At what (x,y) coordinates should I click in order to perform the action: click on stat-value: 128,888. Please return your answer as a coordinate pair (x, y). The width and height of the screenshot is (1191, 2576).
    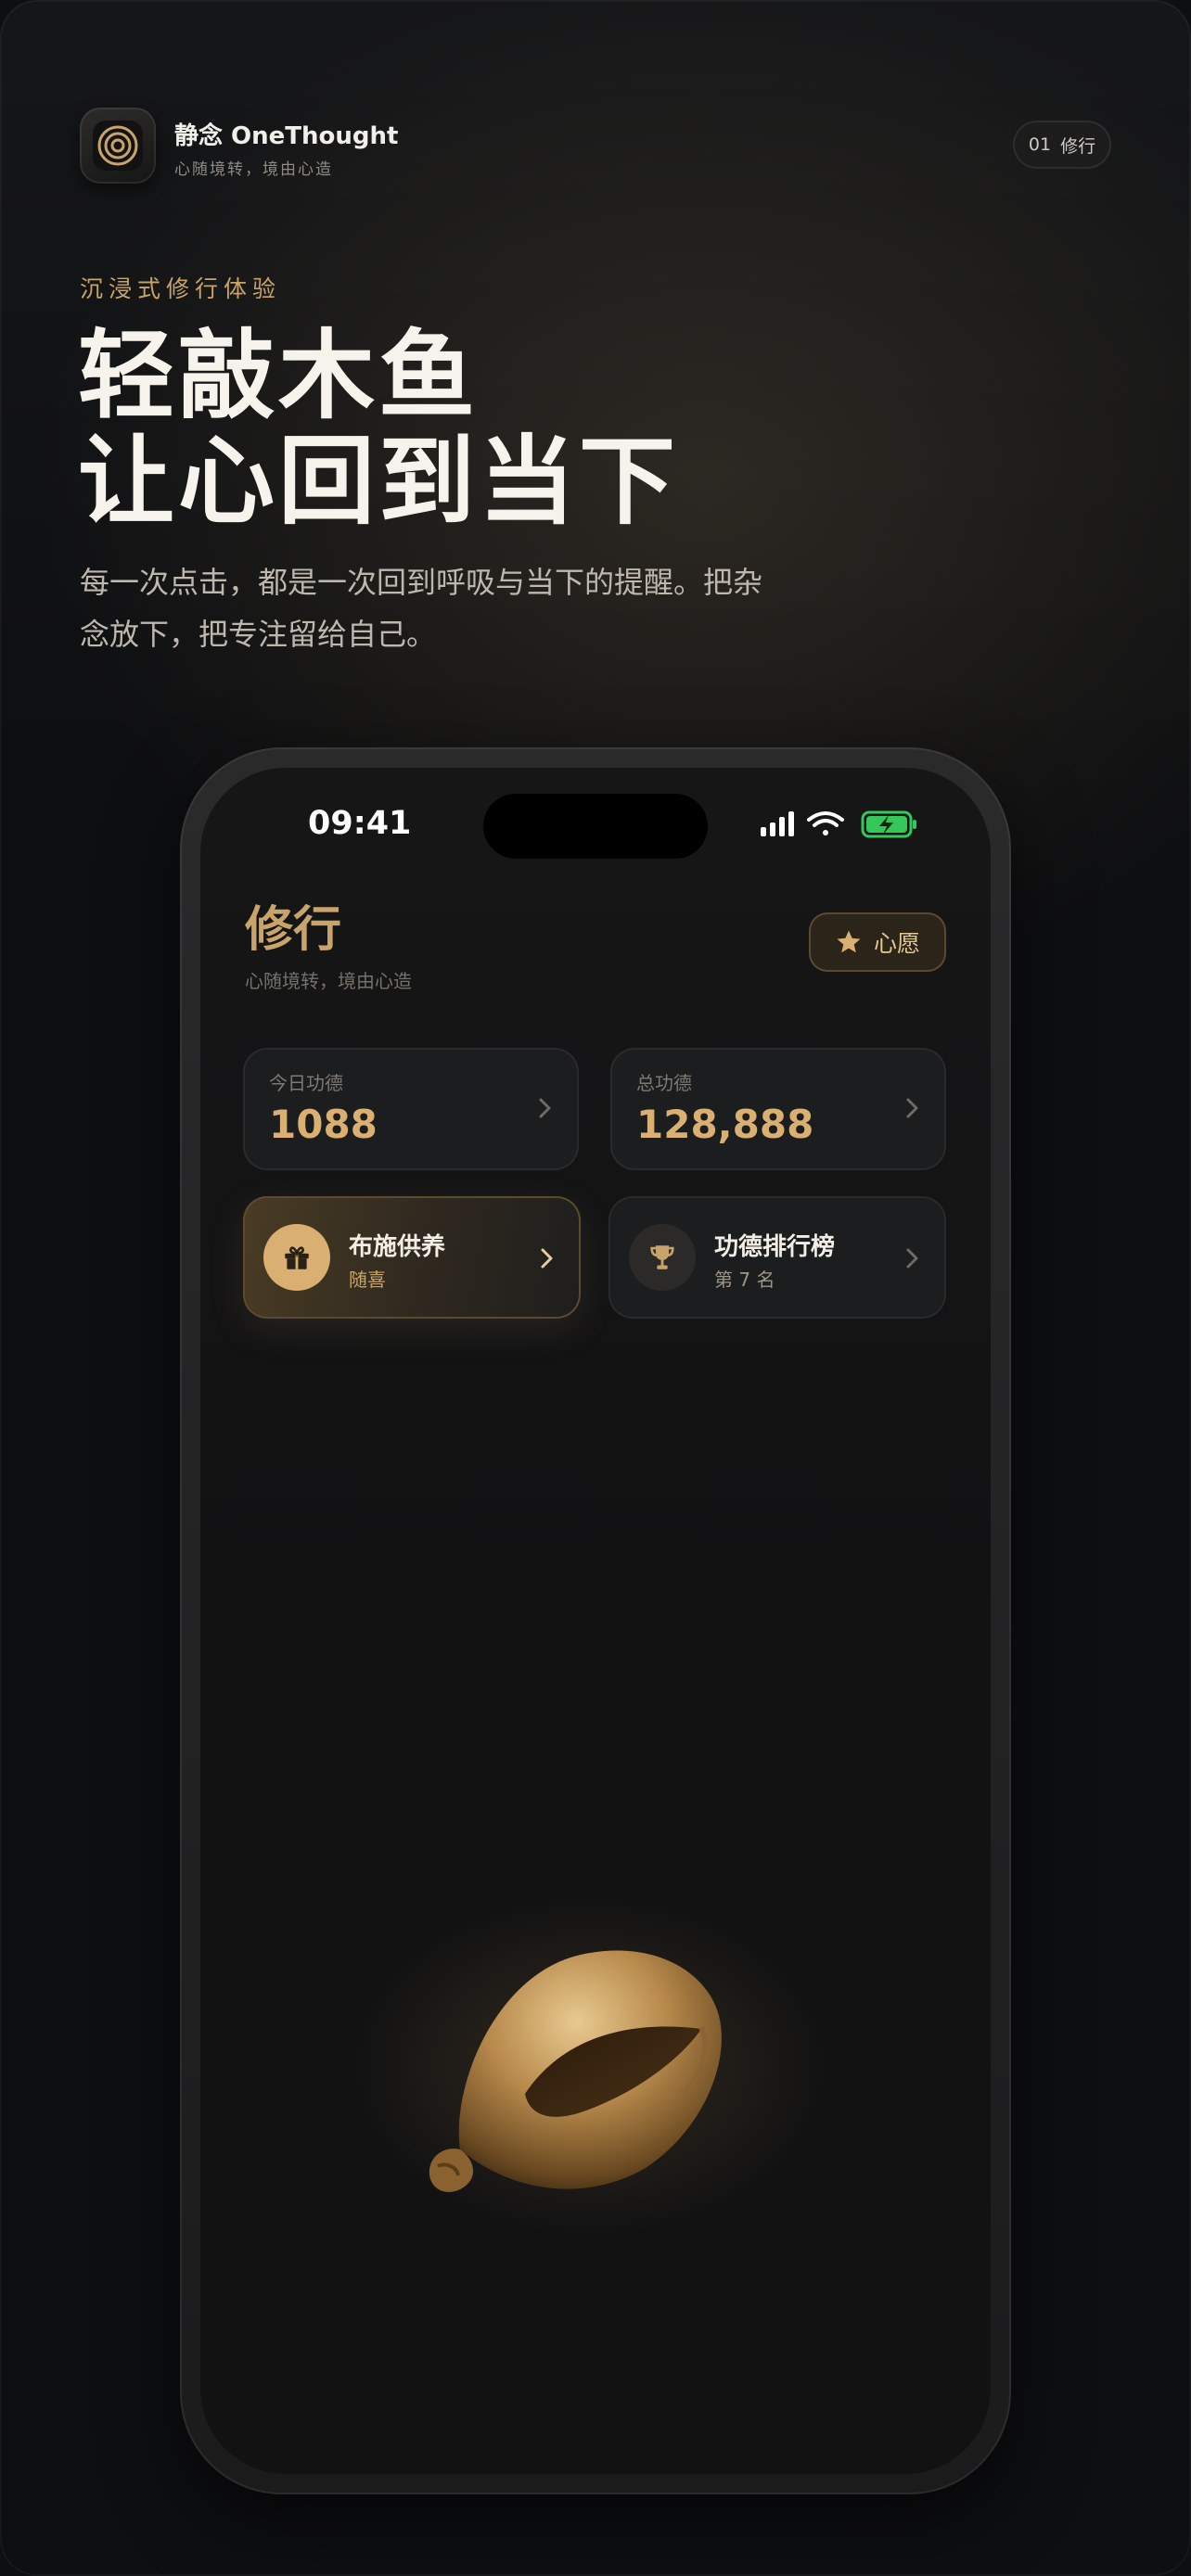
    Looking at the image, I should click on (725, 1124).